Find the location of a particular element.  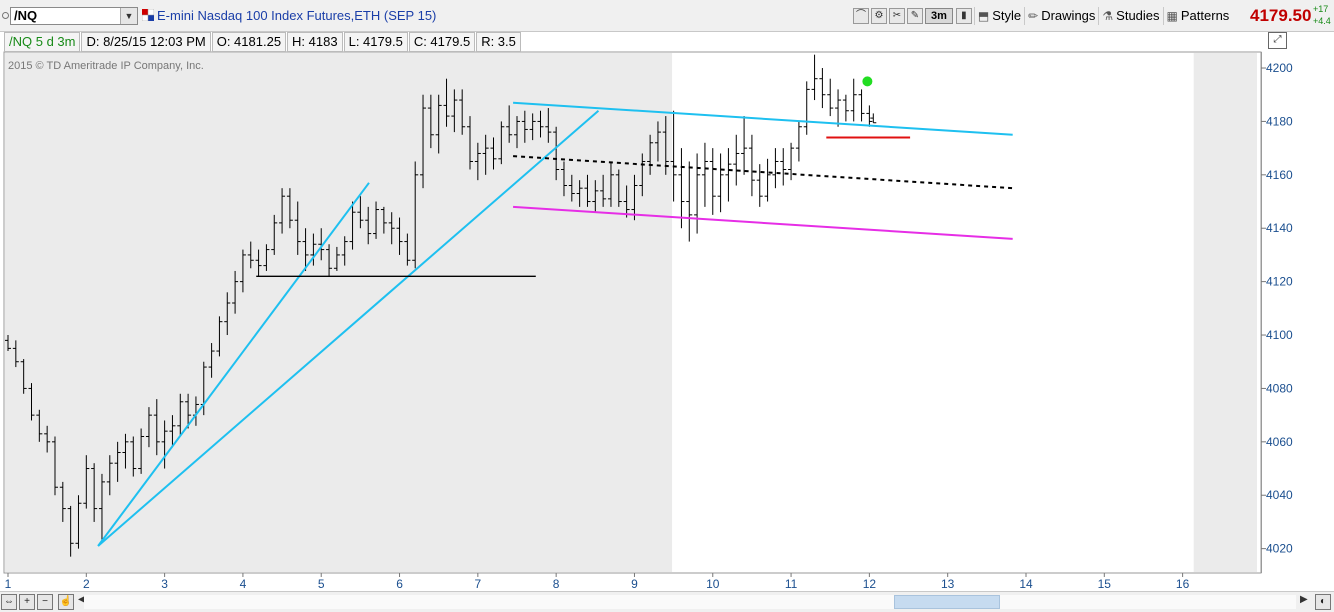

y-tick-label: 4200 is located at coordinates (1279, 68).